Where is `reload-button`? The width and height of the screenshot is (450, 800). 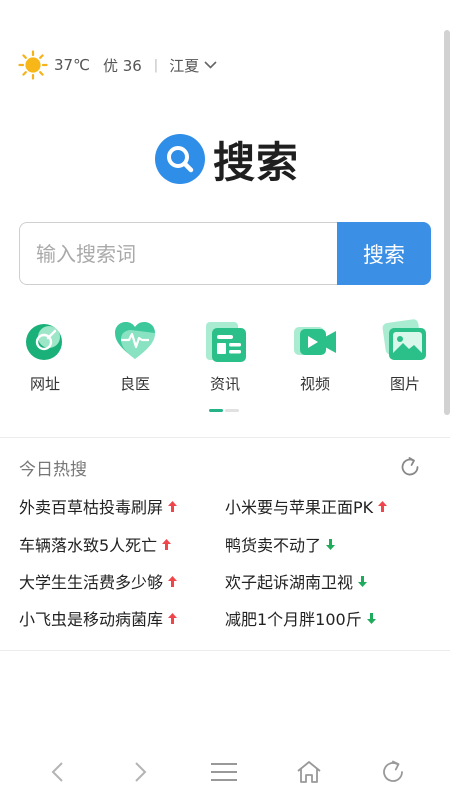 reload-button is located at coordinates (393, 772).